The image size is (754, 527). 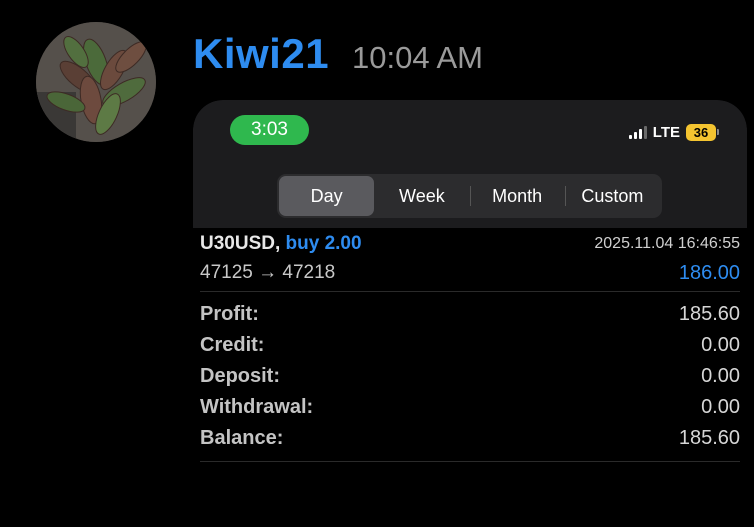 I want to click on network-label: LTE, so click(x=666, y=132).